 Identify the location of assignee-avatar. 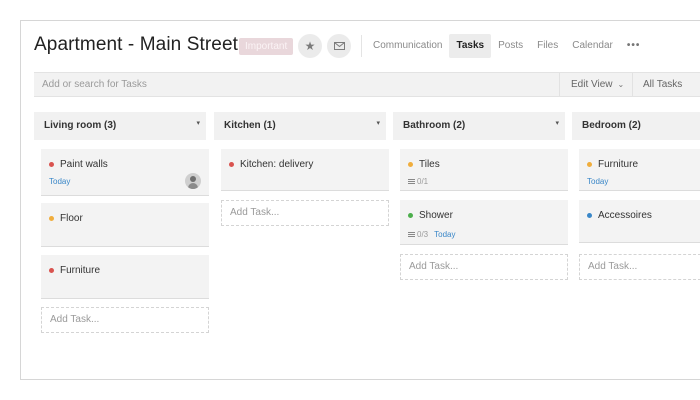
(193, 181).